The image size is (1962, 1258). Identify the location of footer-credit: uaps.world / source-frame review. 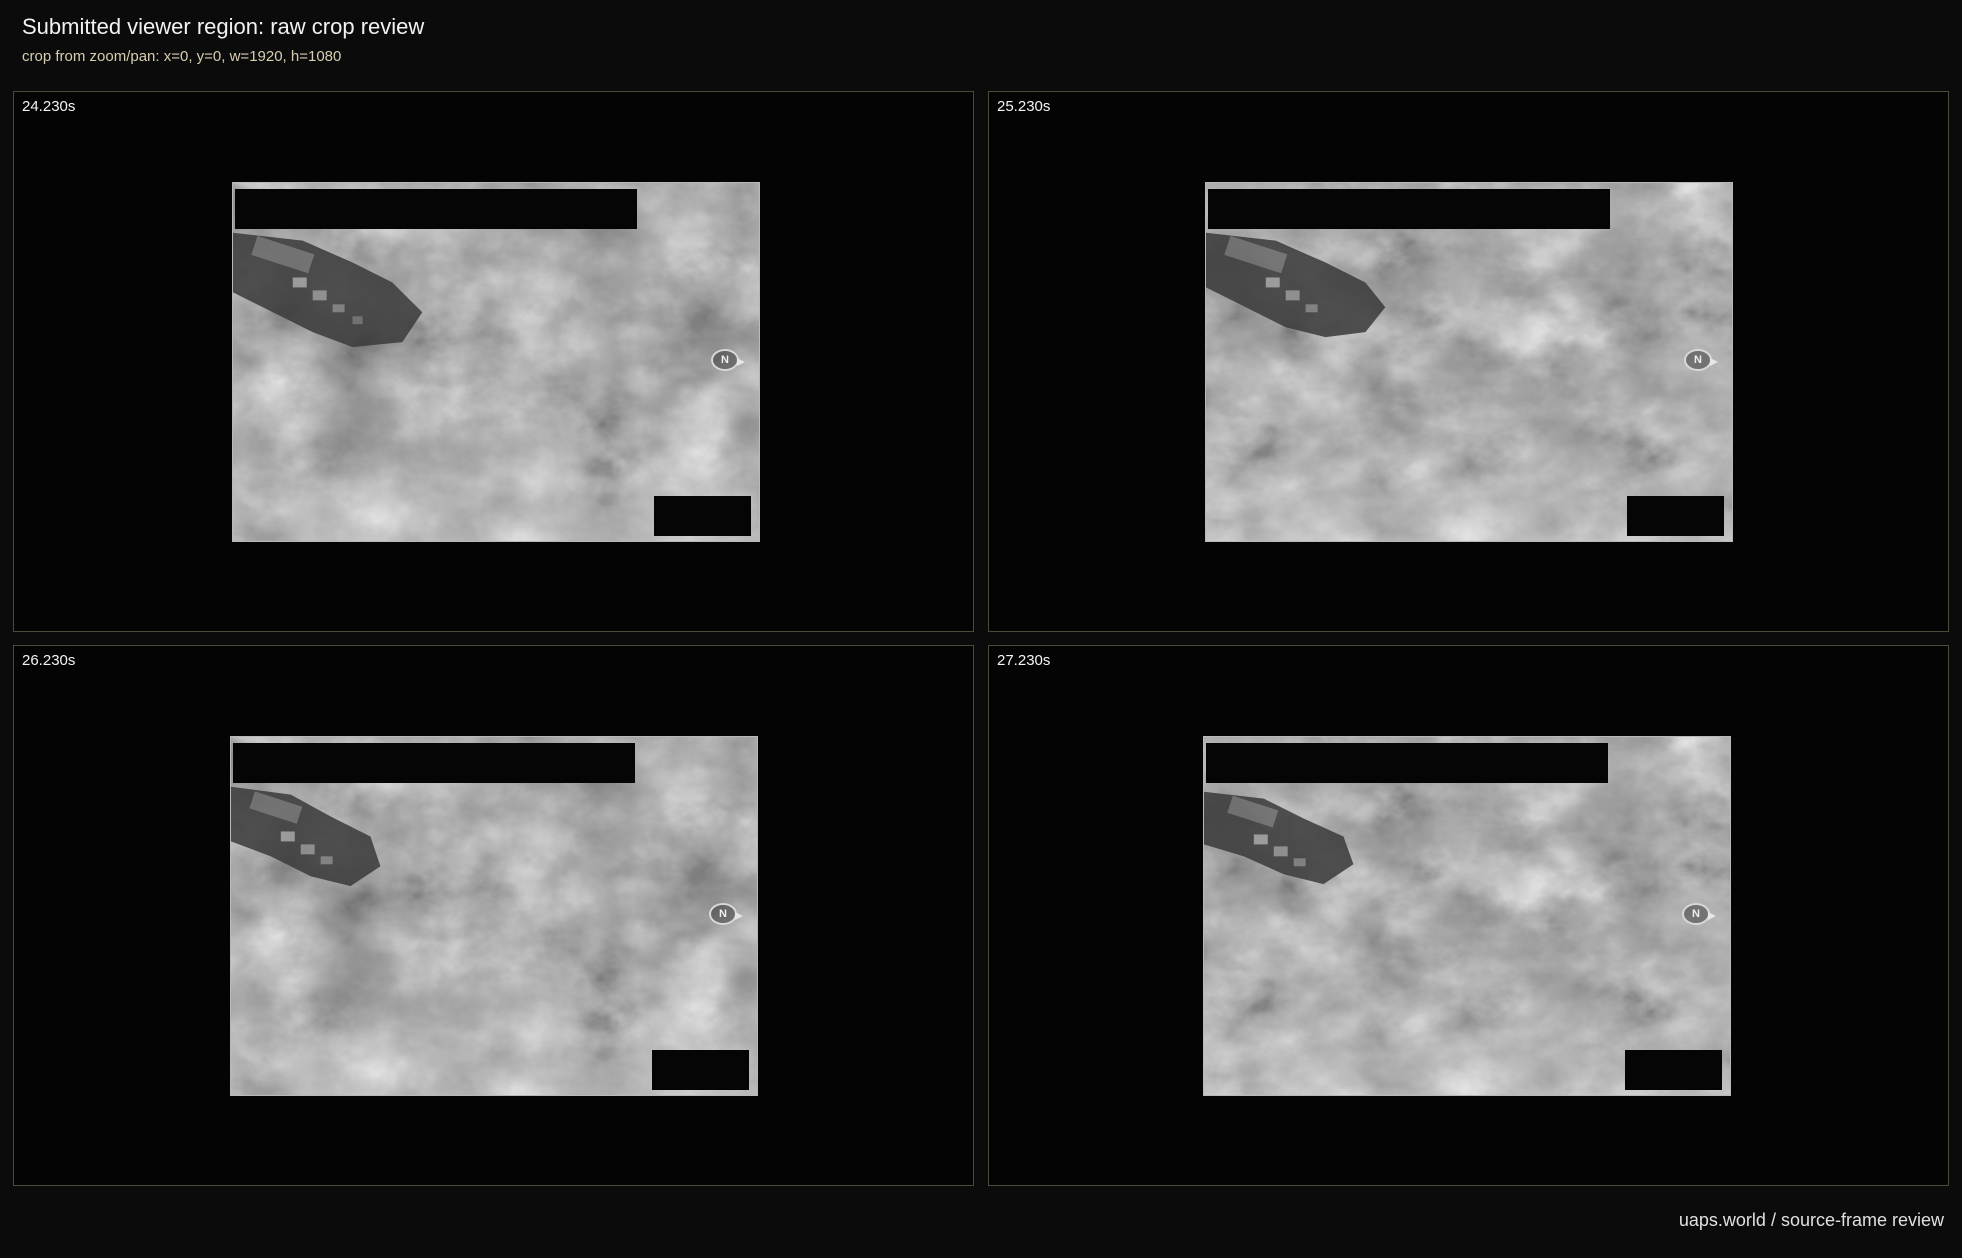
(1811, 1220).